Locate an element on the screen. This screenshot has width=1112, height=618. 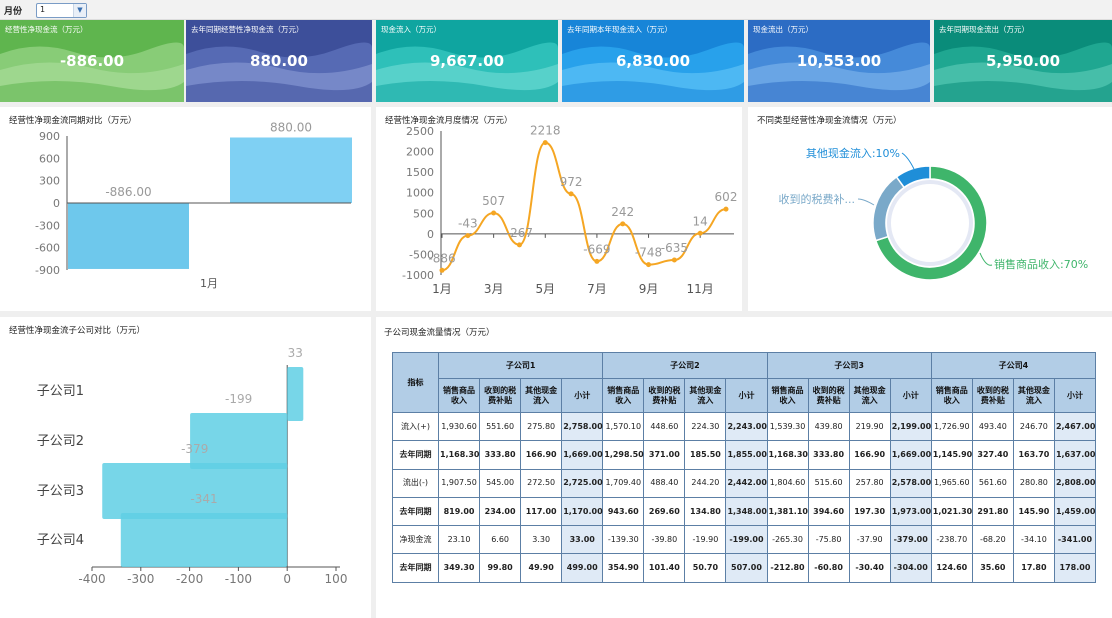
table-cell: 1,348.00 is located at coordinates (746, 511).